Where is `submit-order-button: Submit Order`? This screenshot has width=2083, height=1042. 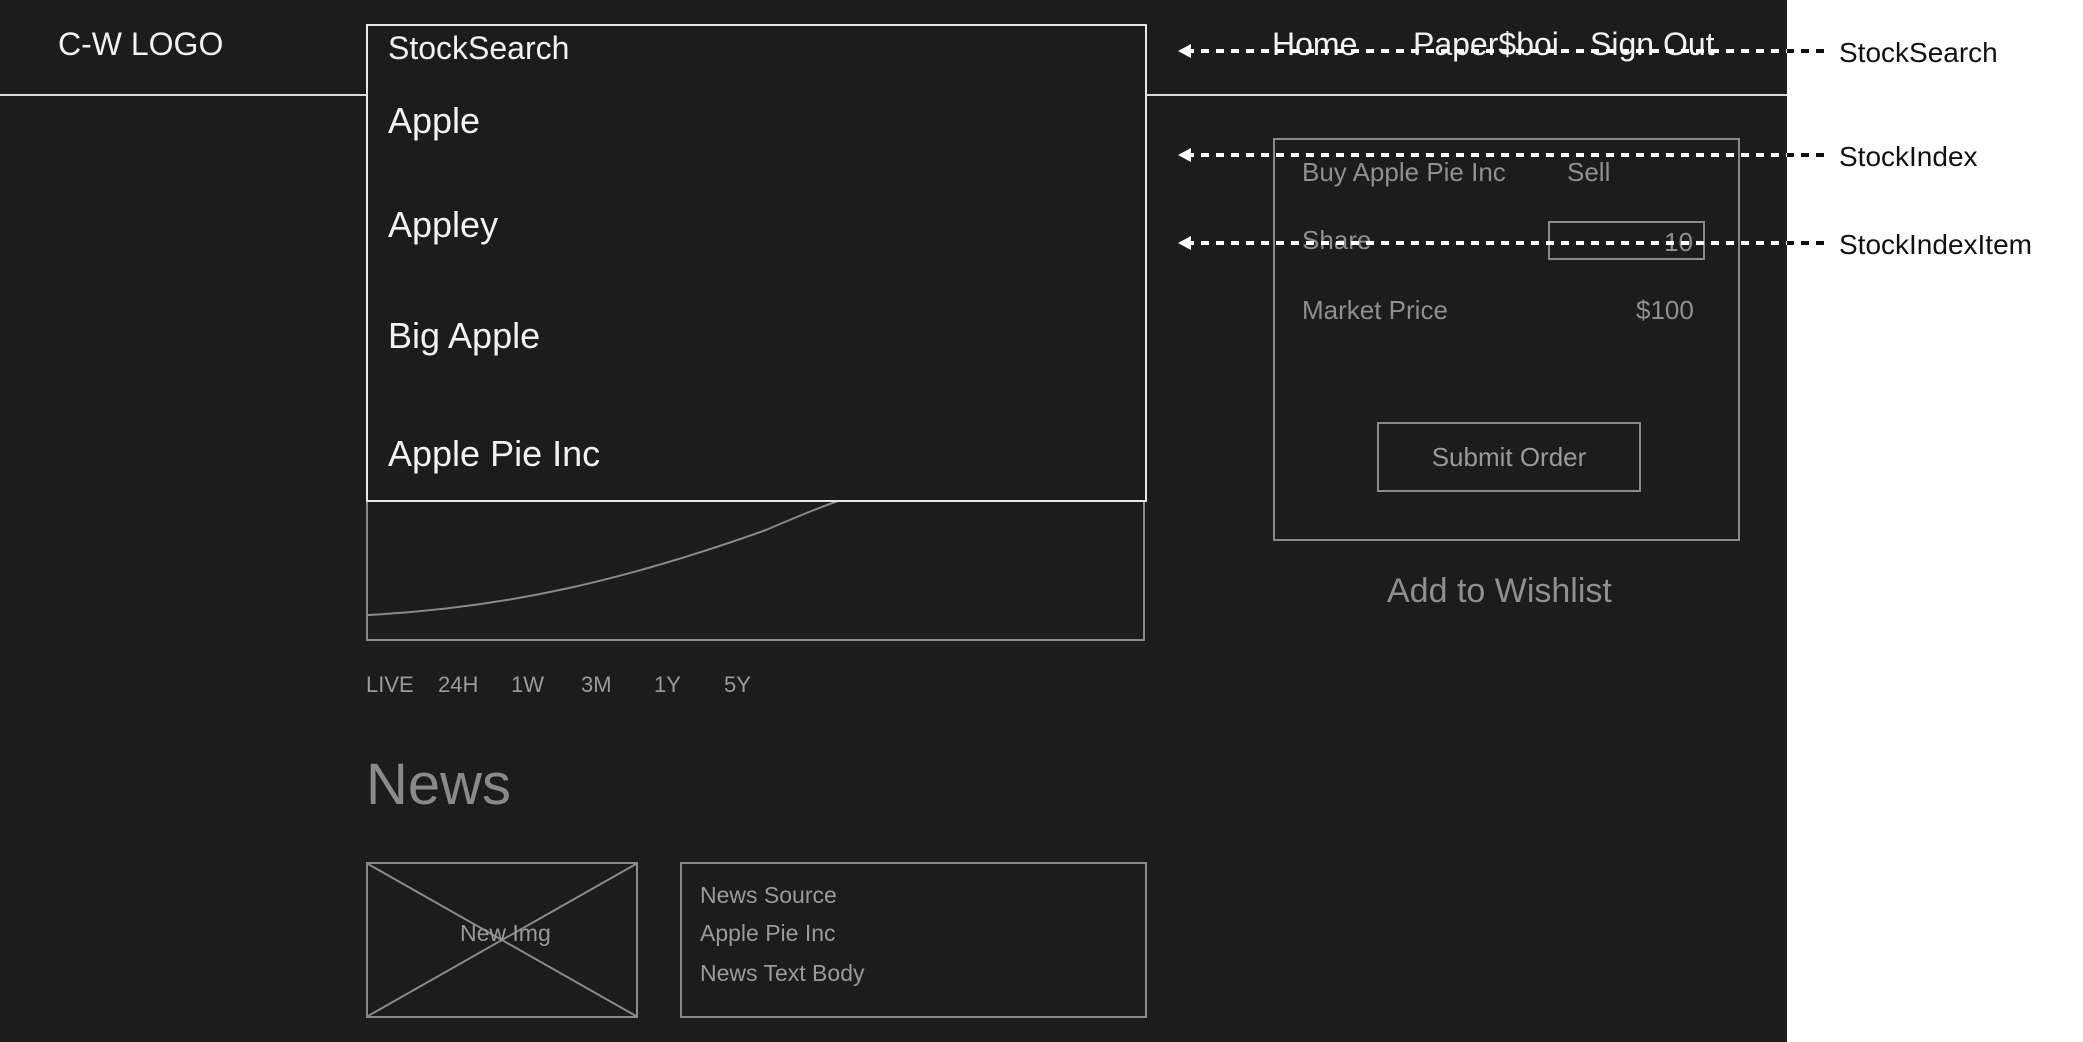 submit-order-button: Submit Order is located at coordinates (1509, 457).